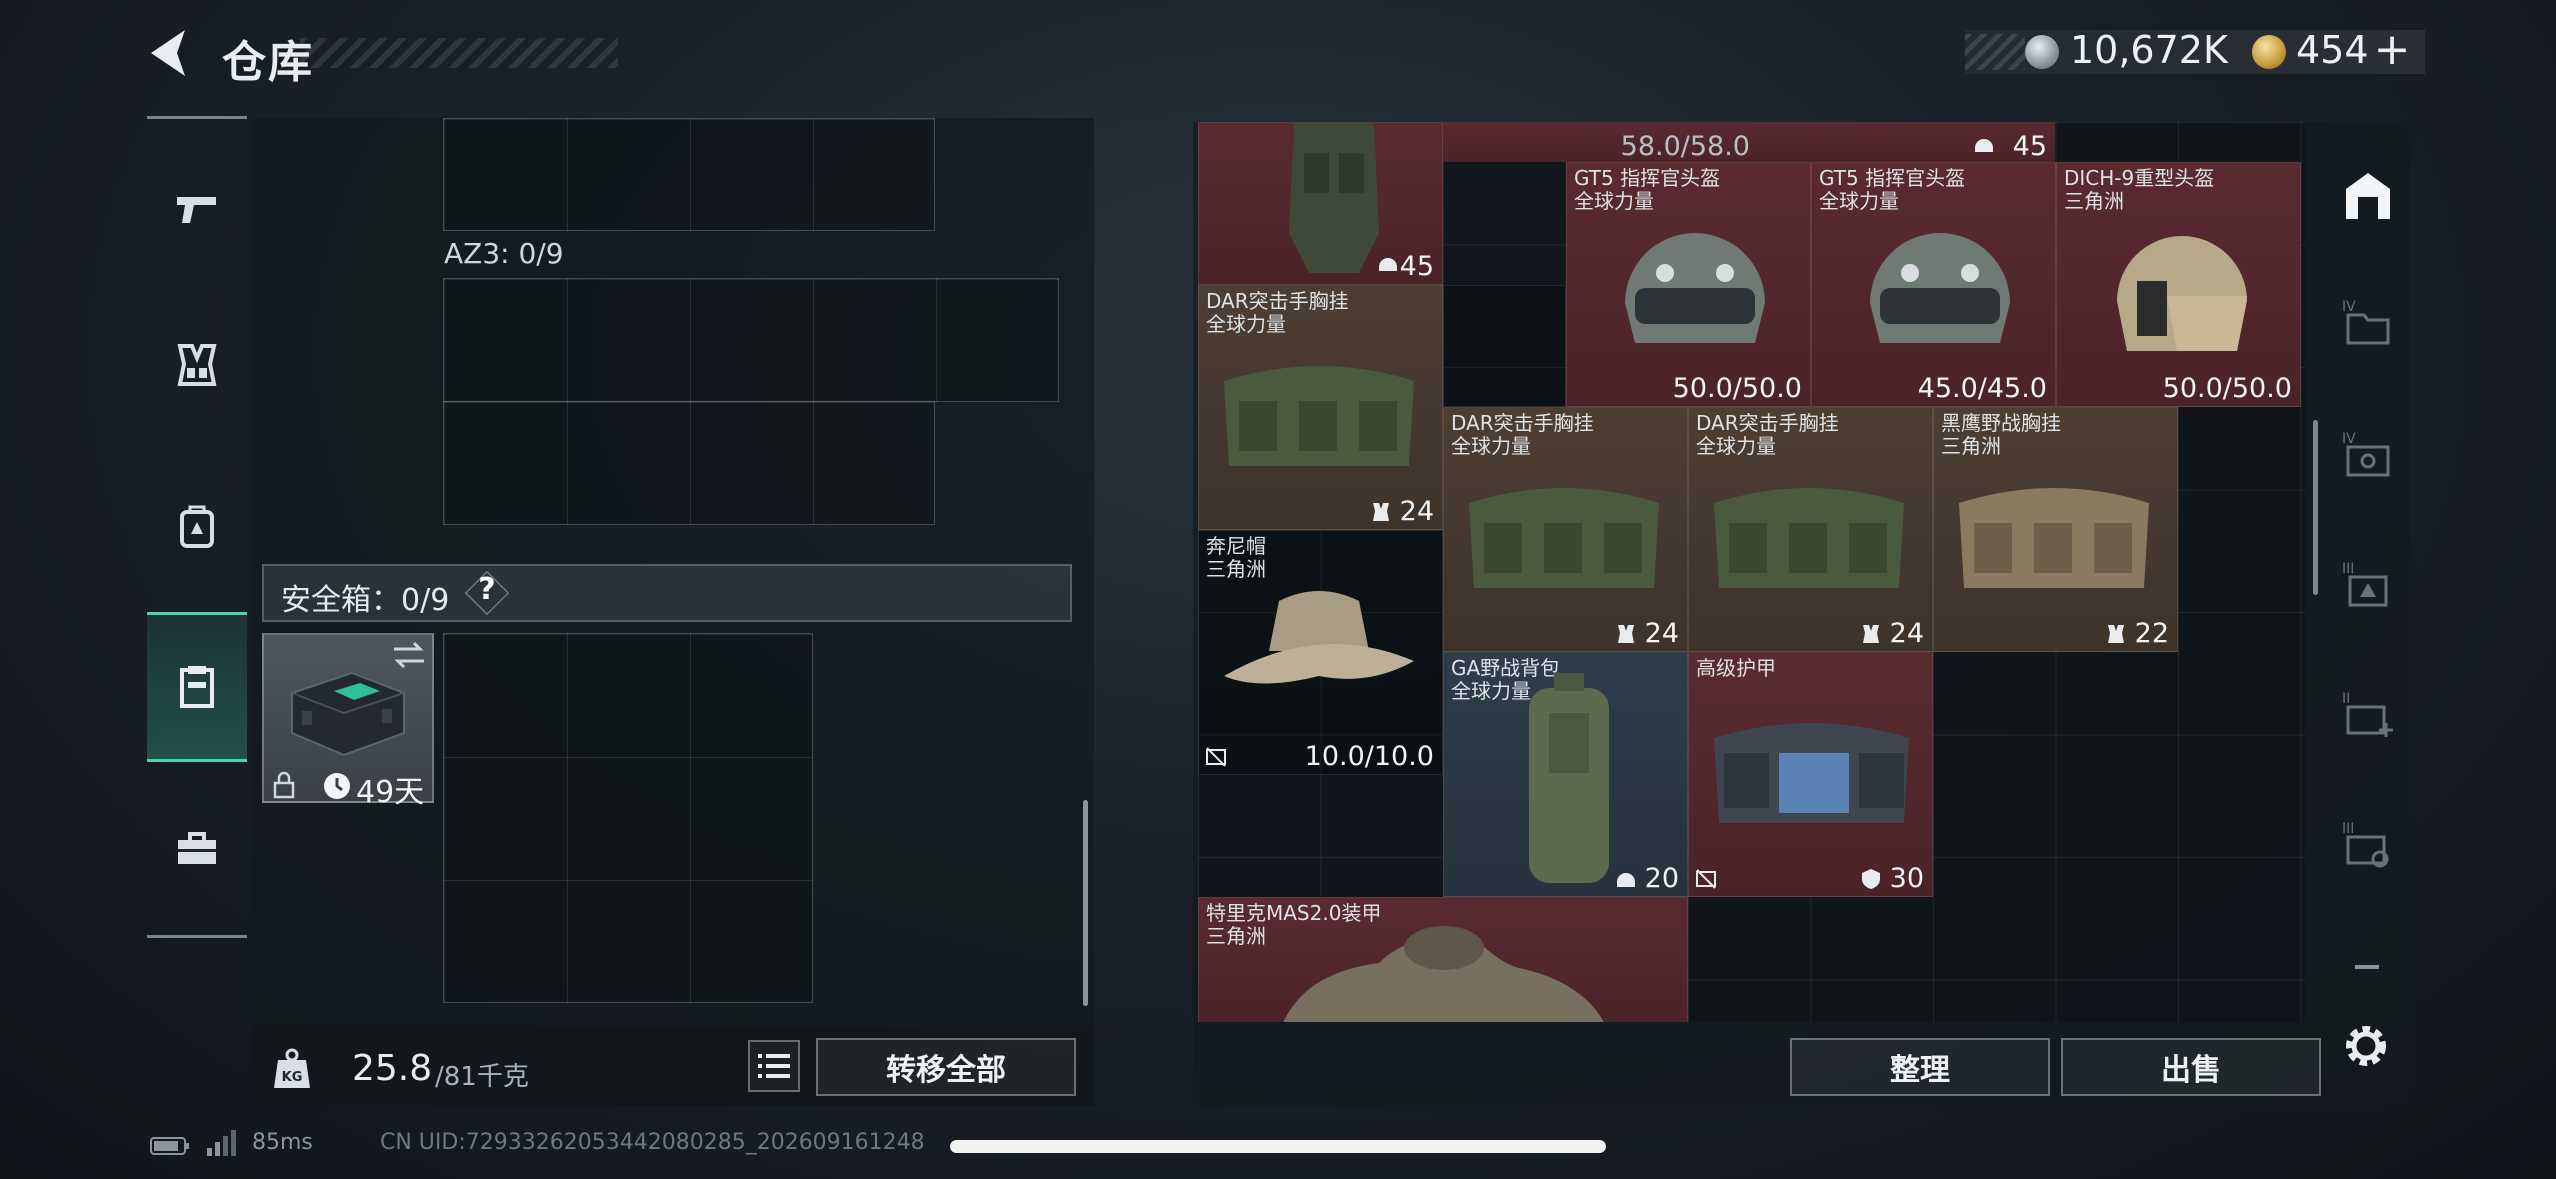  I want to click on add-currency-button: +, so click(2392, 49).